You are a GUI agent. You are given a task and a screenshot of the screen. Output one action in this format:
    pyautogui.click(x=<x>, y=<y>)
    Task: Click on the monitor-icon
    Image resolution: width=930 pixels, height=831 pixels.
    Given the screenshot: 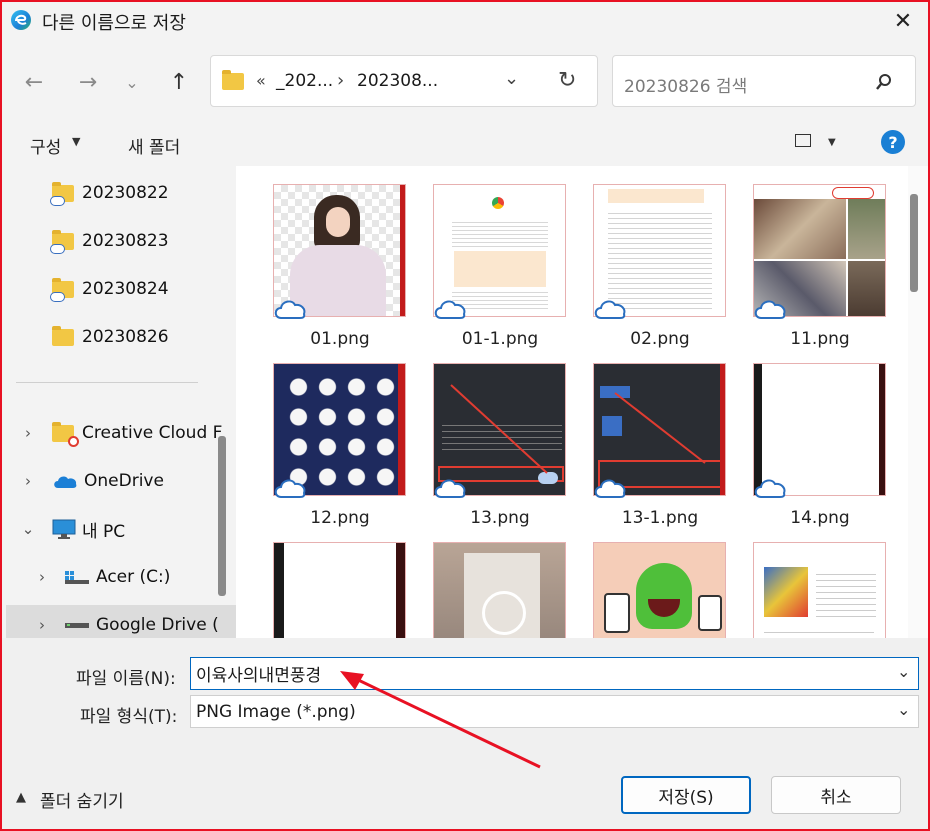 What is the action you would take?
    pyautogui.click(x=64, y=529)
    